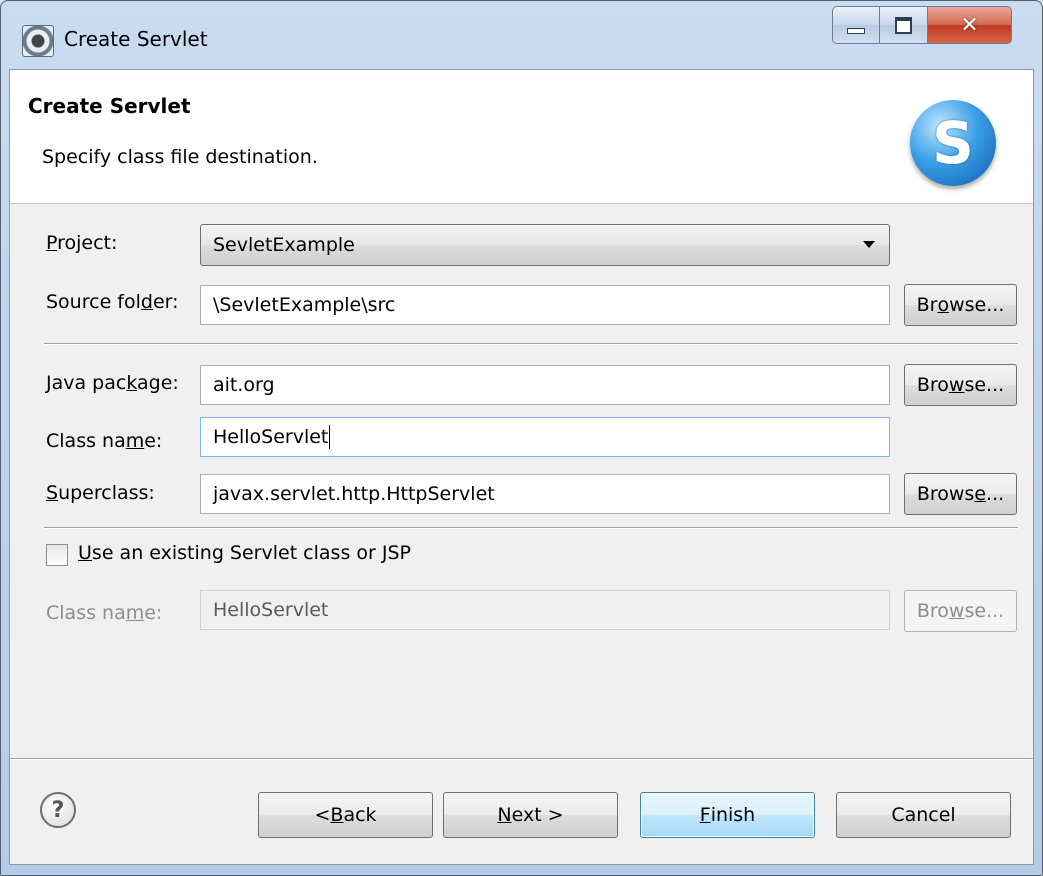 The height and width of the screenshot is (876, 1043). I want to click on maximize-button, so click(904, 25).